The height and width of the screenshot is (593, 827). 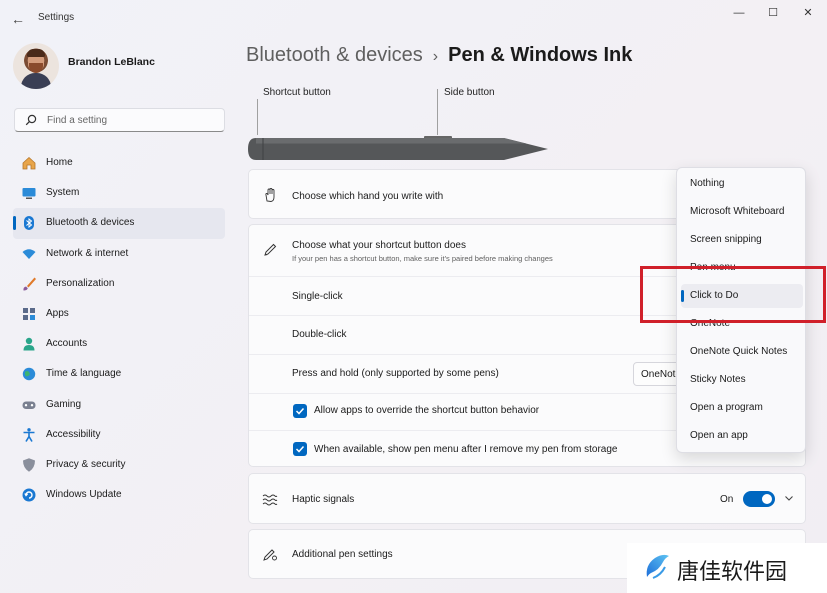 I want to click on sidebar-item-bluetooth: Bluetooth & devices, so click(x=119, y=223).